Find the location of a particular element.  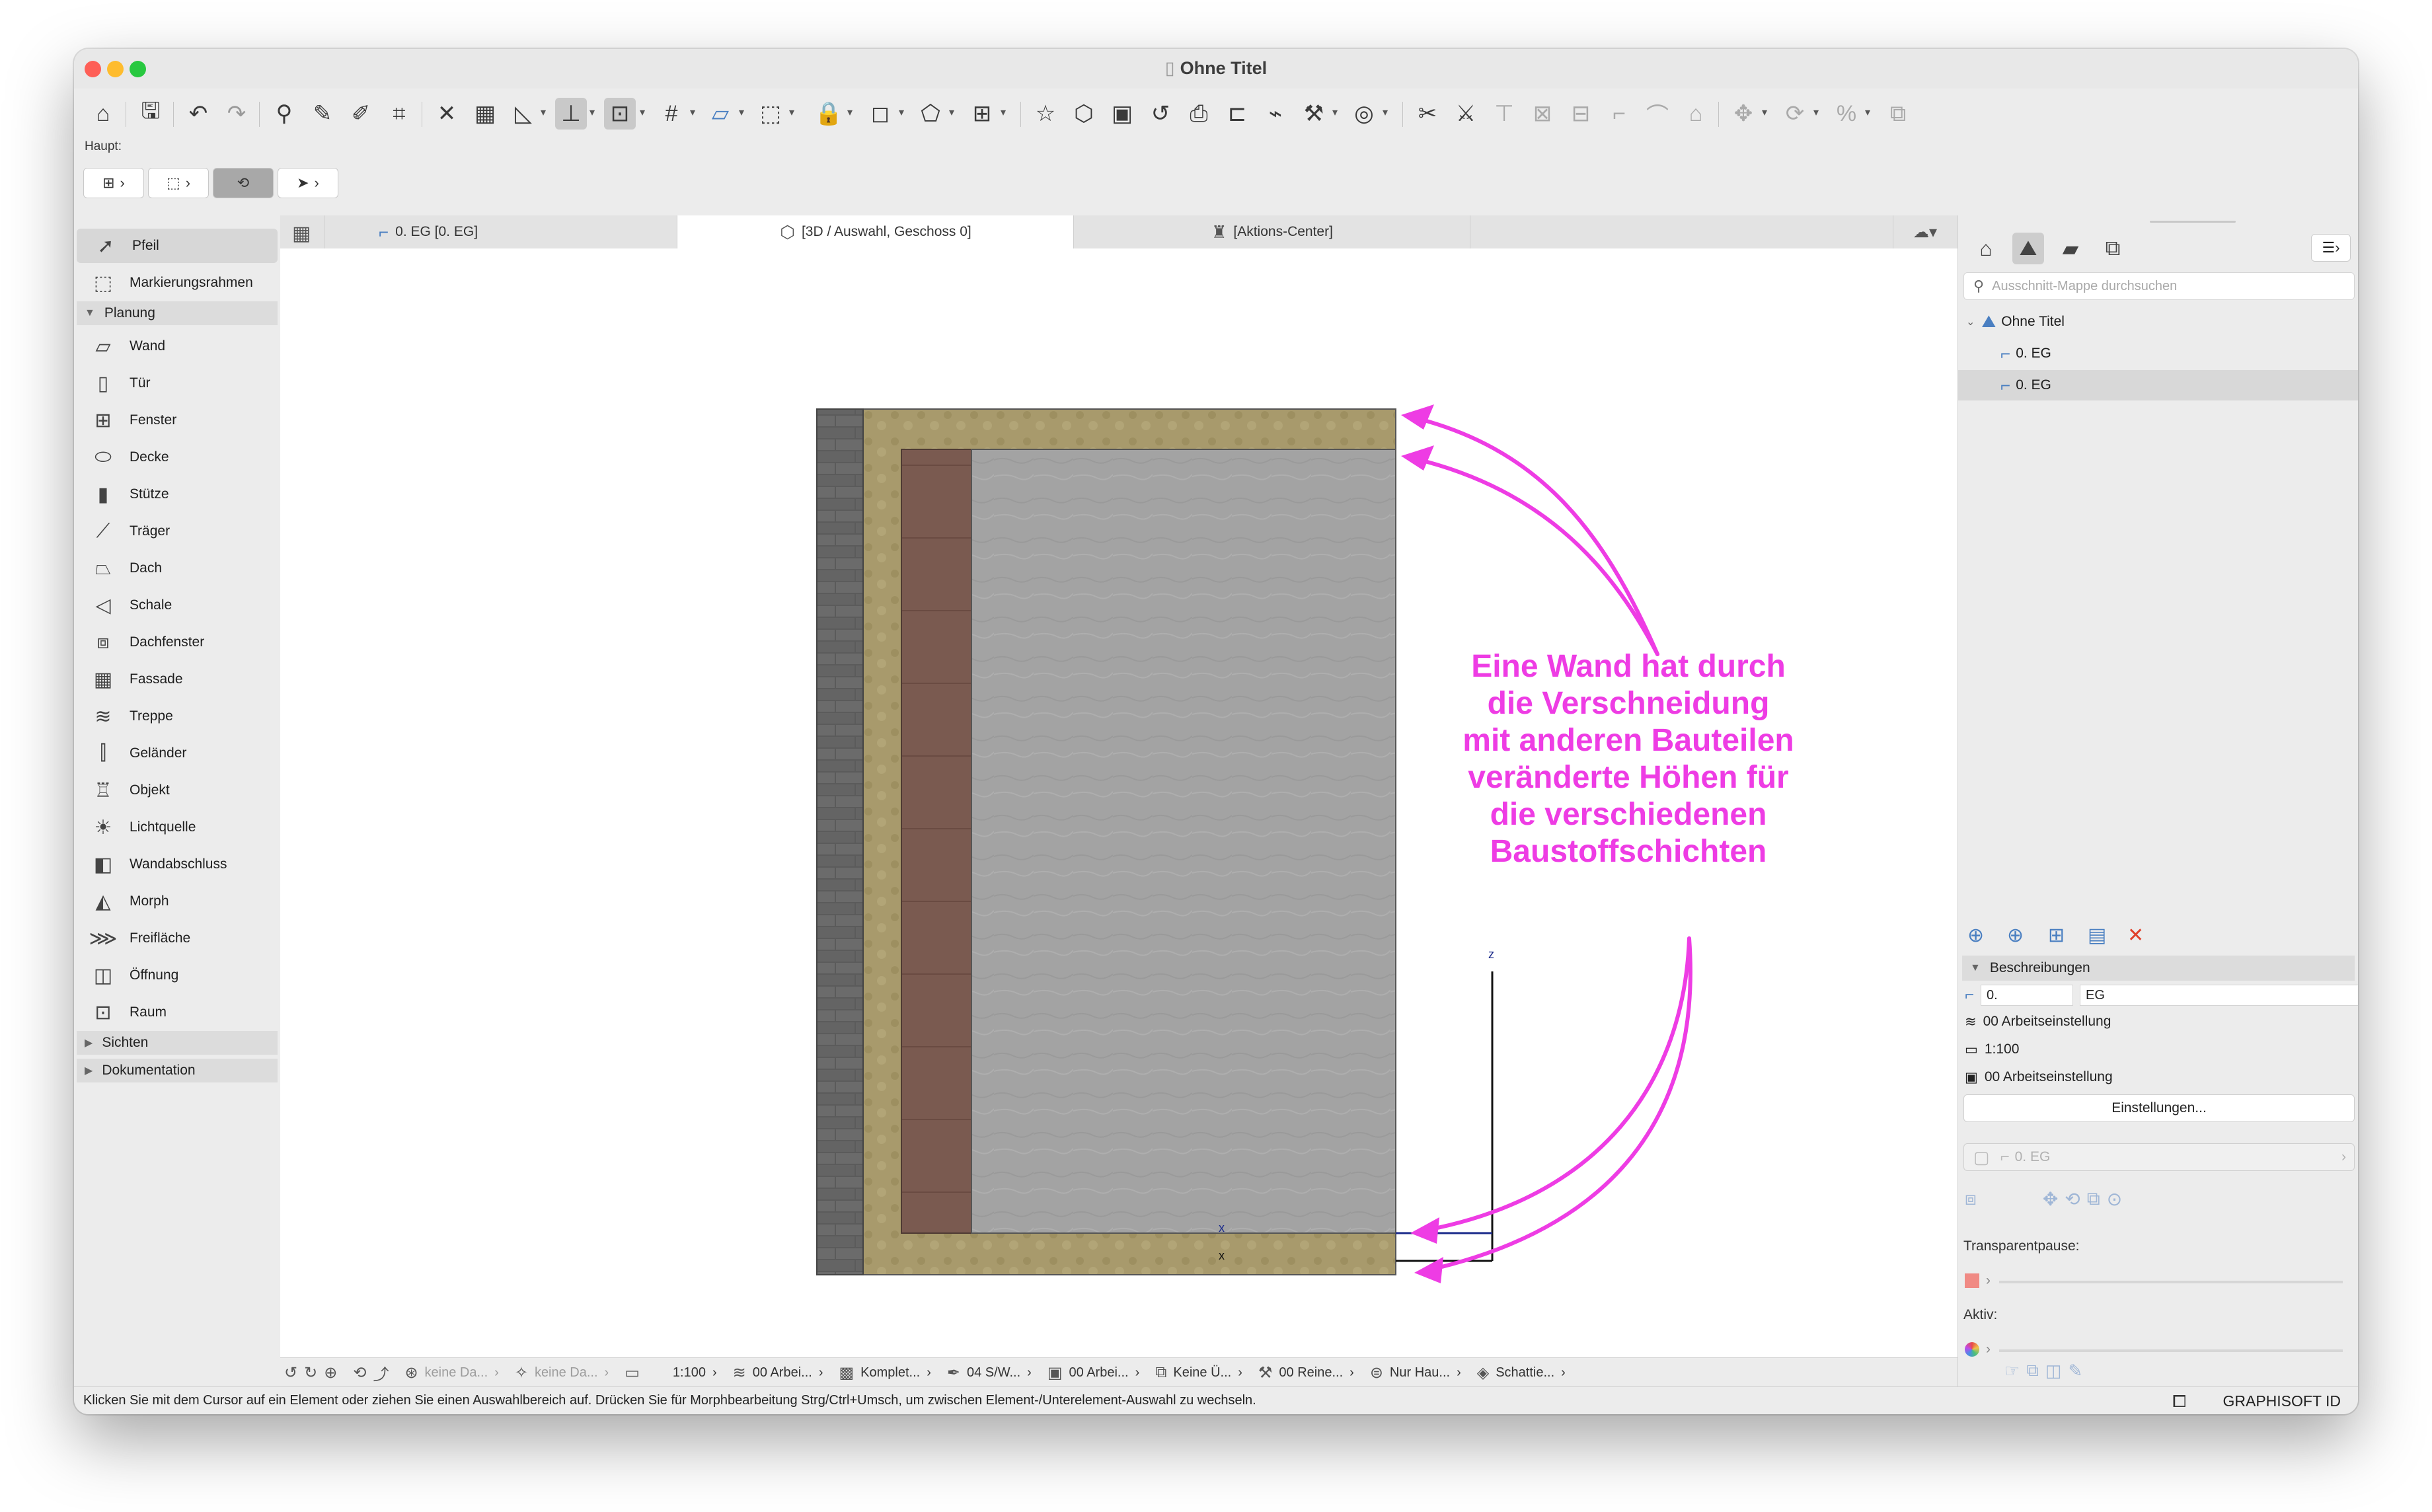

project-map-icon: ⌂ is located at coordinates (1986, 249).